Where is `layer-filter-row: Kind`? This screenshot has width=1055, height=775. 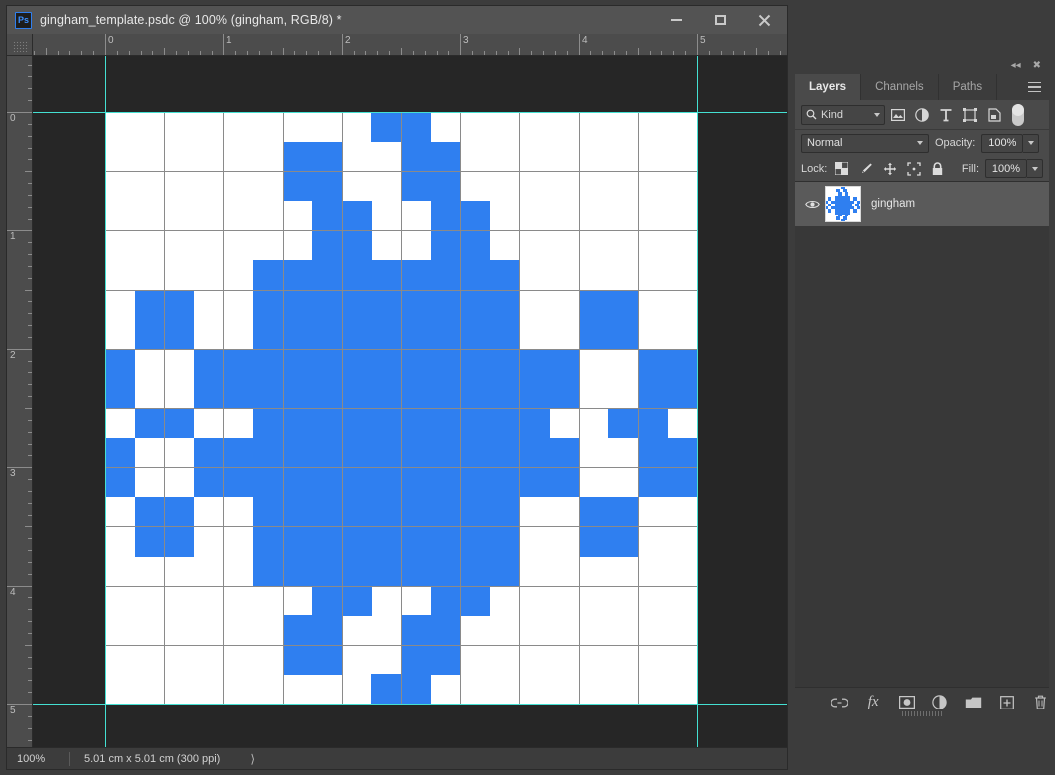 layer-filter-row: Kind is located at coordinates (922, 115).